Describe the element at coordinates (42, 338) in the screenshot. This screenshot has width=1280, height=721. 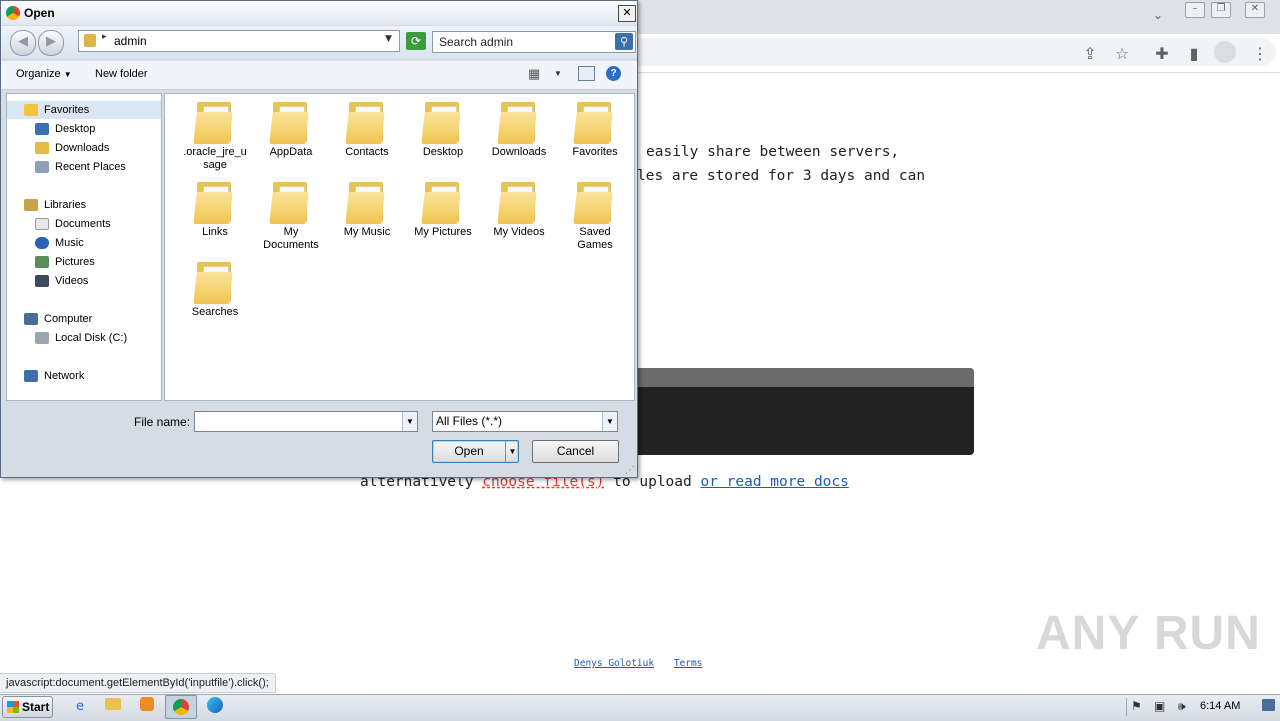
I see `disk-icon` at that location.